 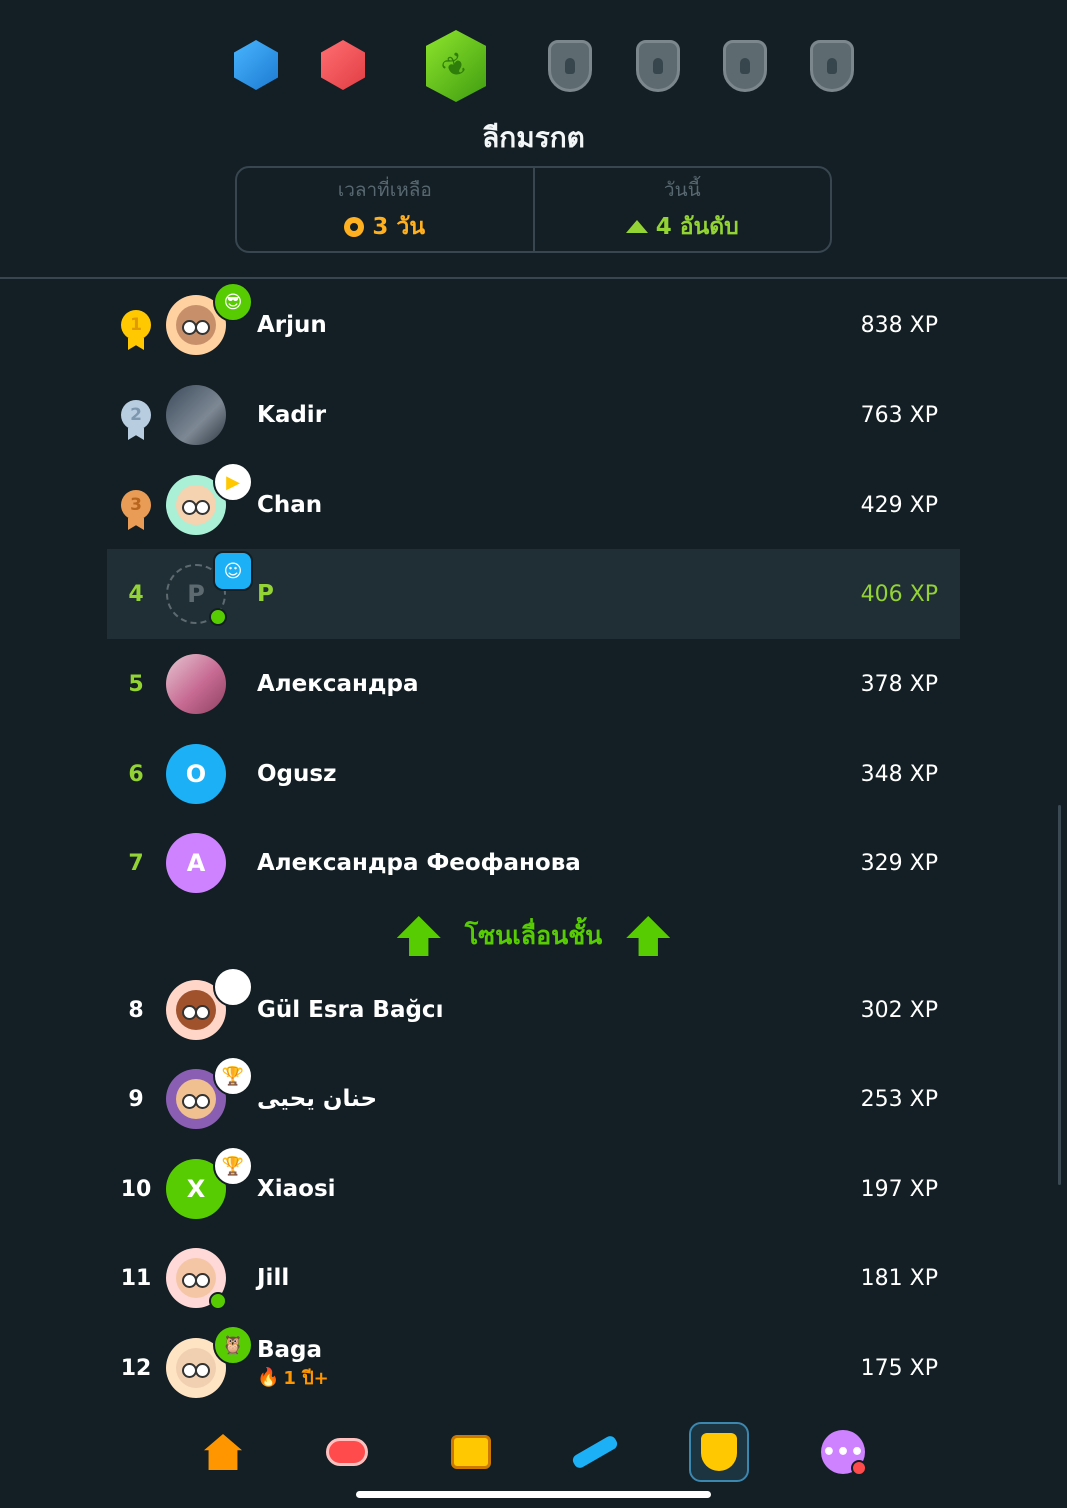 What do you see at coordinates (899, 594) in the screenshot?
I see `user-xp: 406 XP` at bounding box center [899, 594].